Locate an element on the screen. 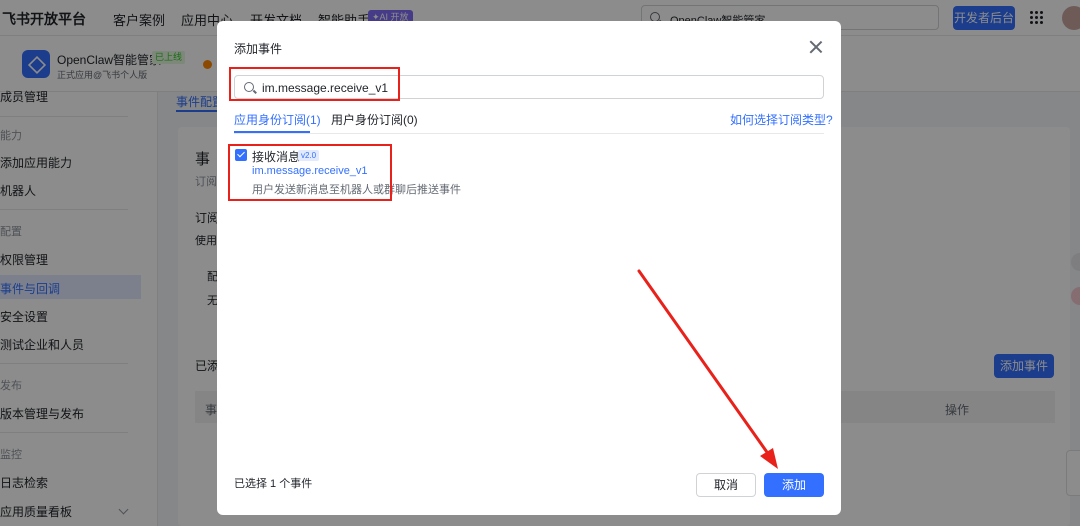 The image size is (1080, 526). annotation-box-event is located at coordinates (310, 172).